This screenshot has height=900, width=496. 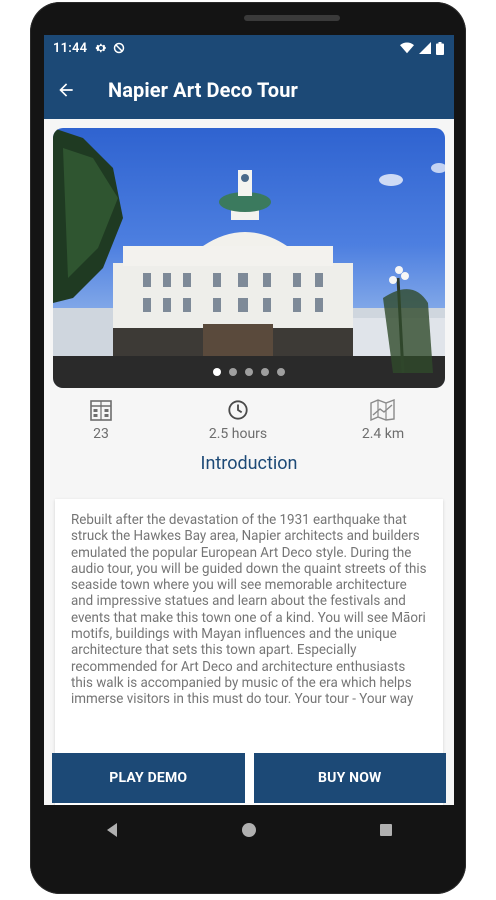 What do you see at coordinates (119, 48) in the screenshot?
I see `no-disturb-icon` at bounding box center [119, 48].